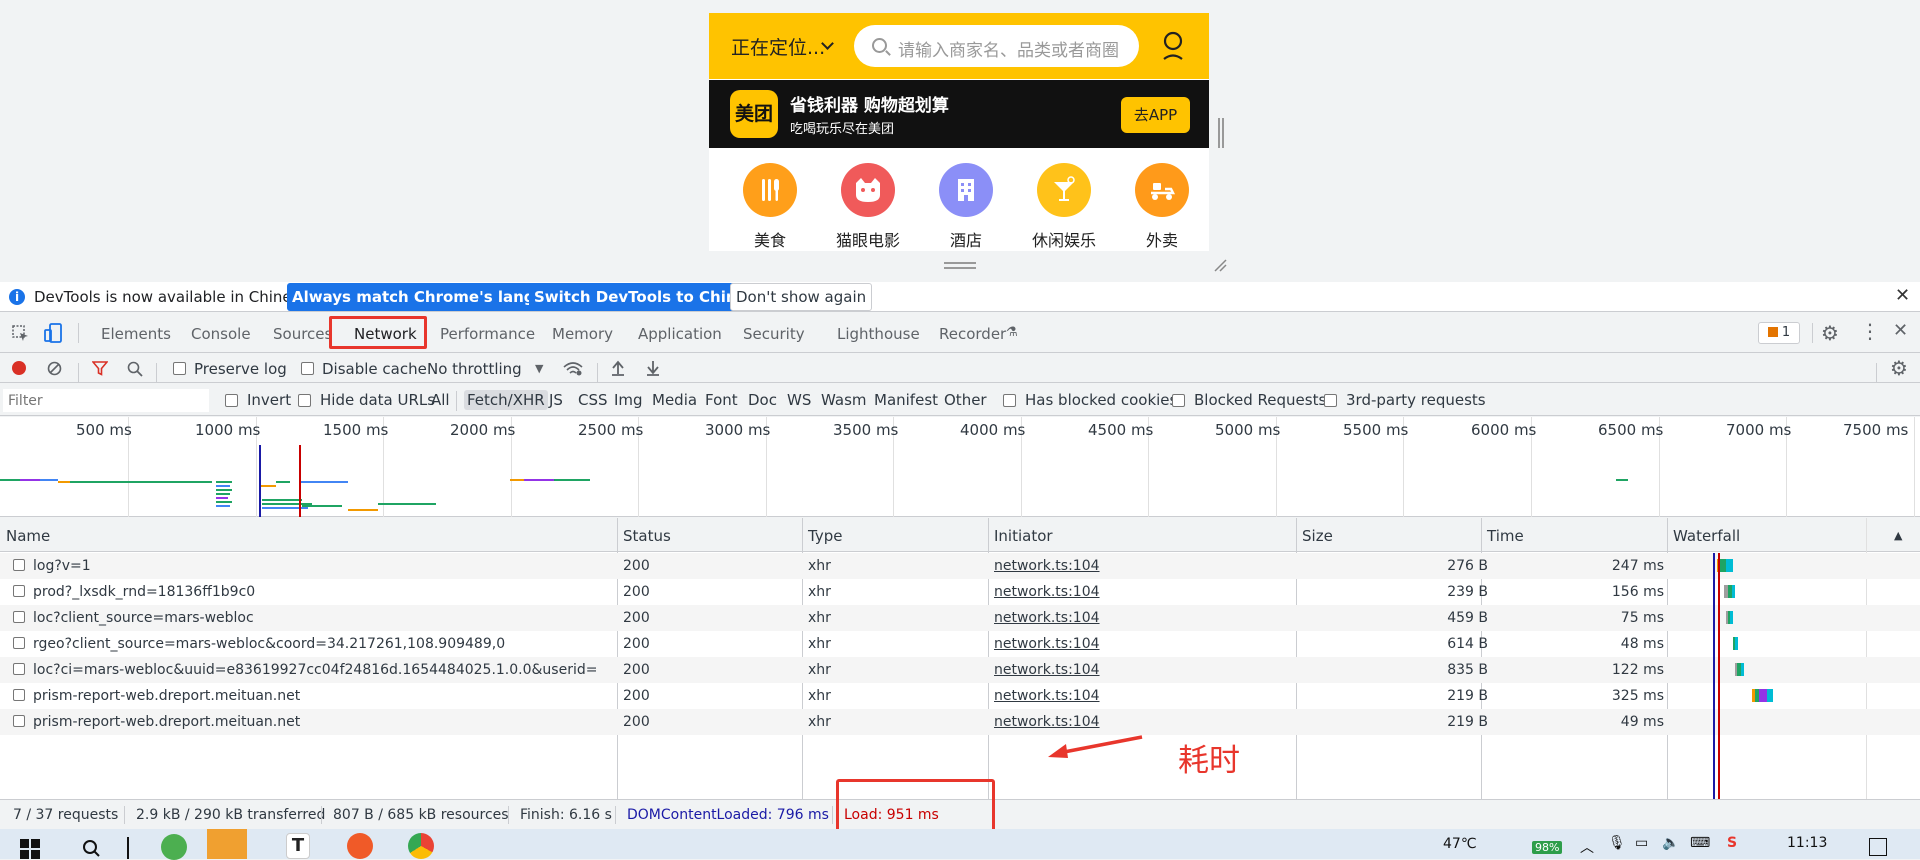  Describe the element at coordinates (302, 334) in the screenshot. I see `tab-sources: Sources` at that location.